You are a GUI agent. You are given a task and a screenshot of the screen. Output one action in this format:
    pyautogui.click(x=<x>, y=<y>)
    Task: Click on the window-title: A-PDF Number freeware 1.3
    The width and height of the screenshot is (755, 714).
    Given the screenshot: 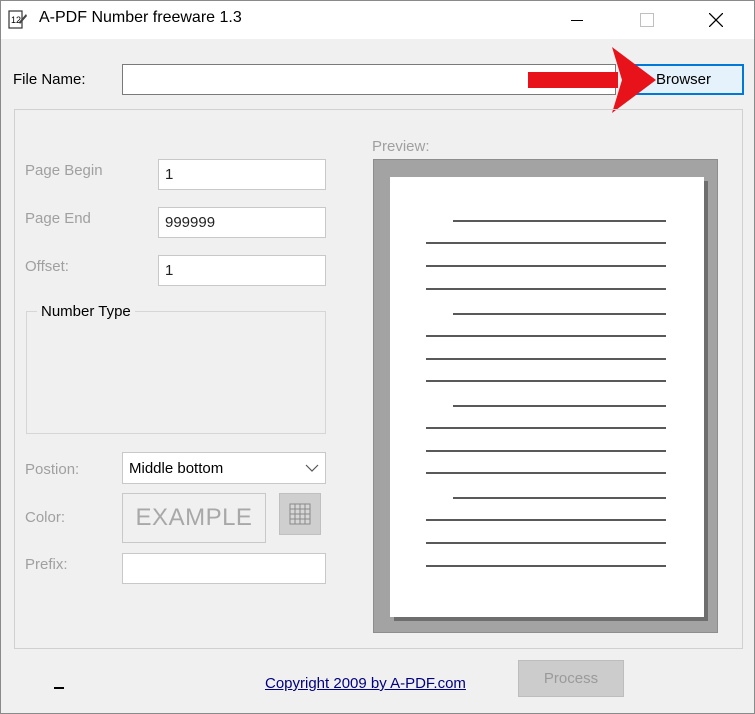 What is the action you would take?
    pyautogui.click(x=140, y=17)
    